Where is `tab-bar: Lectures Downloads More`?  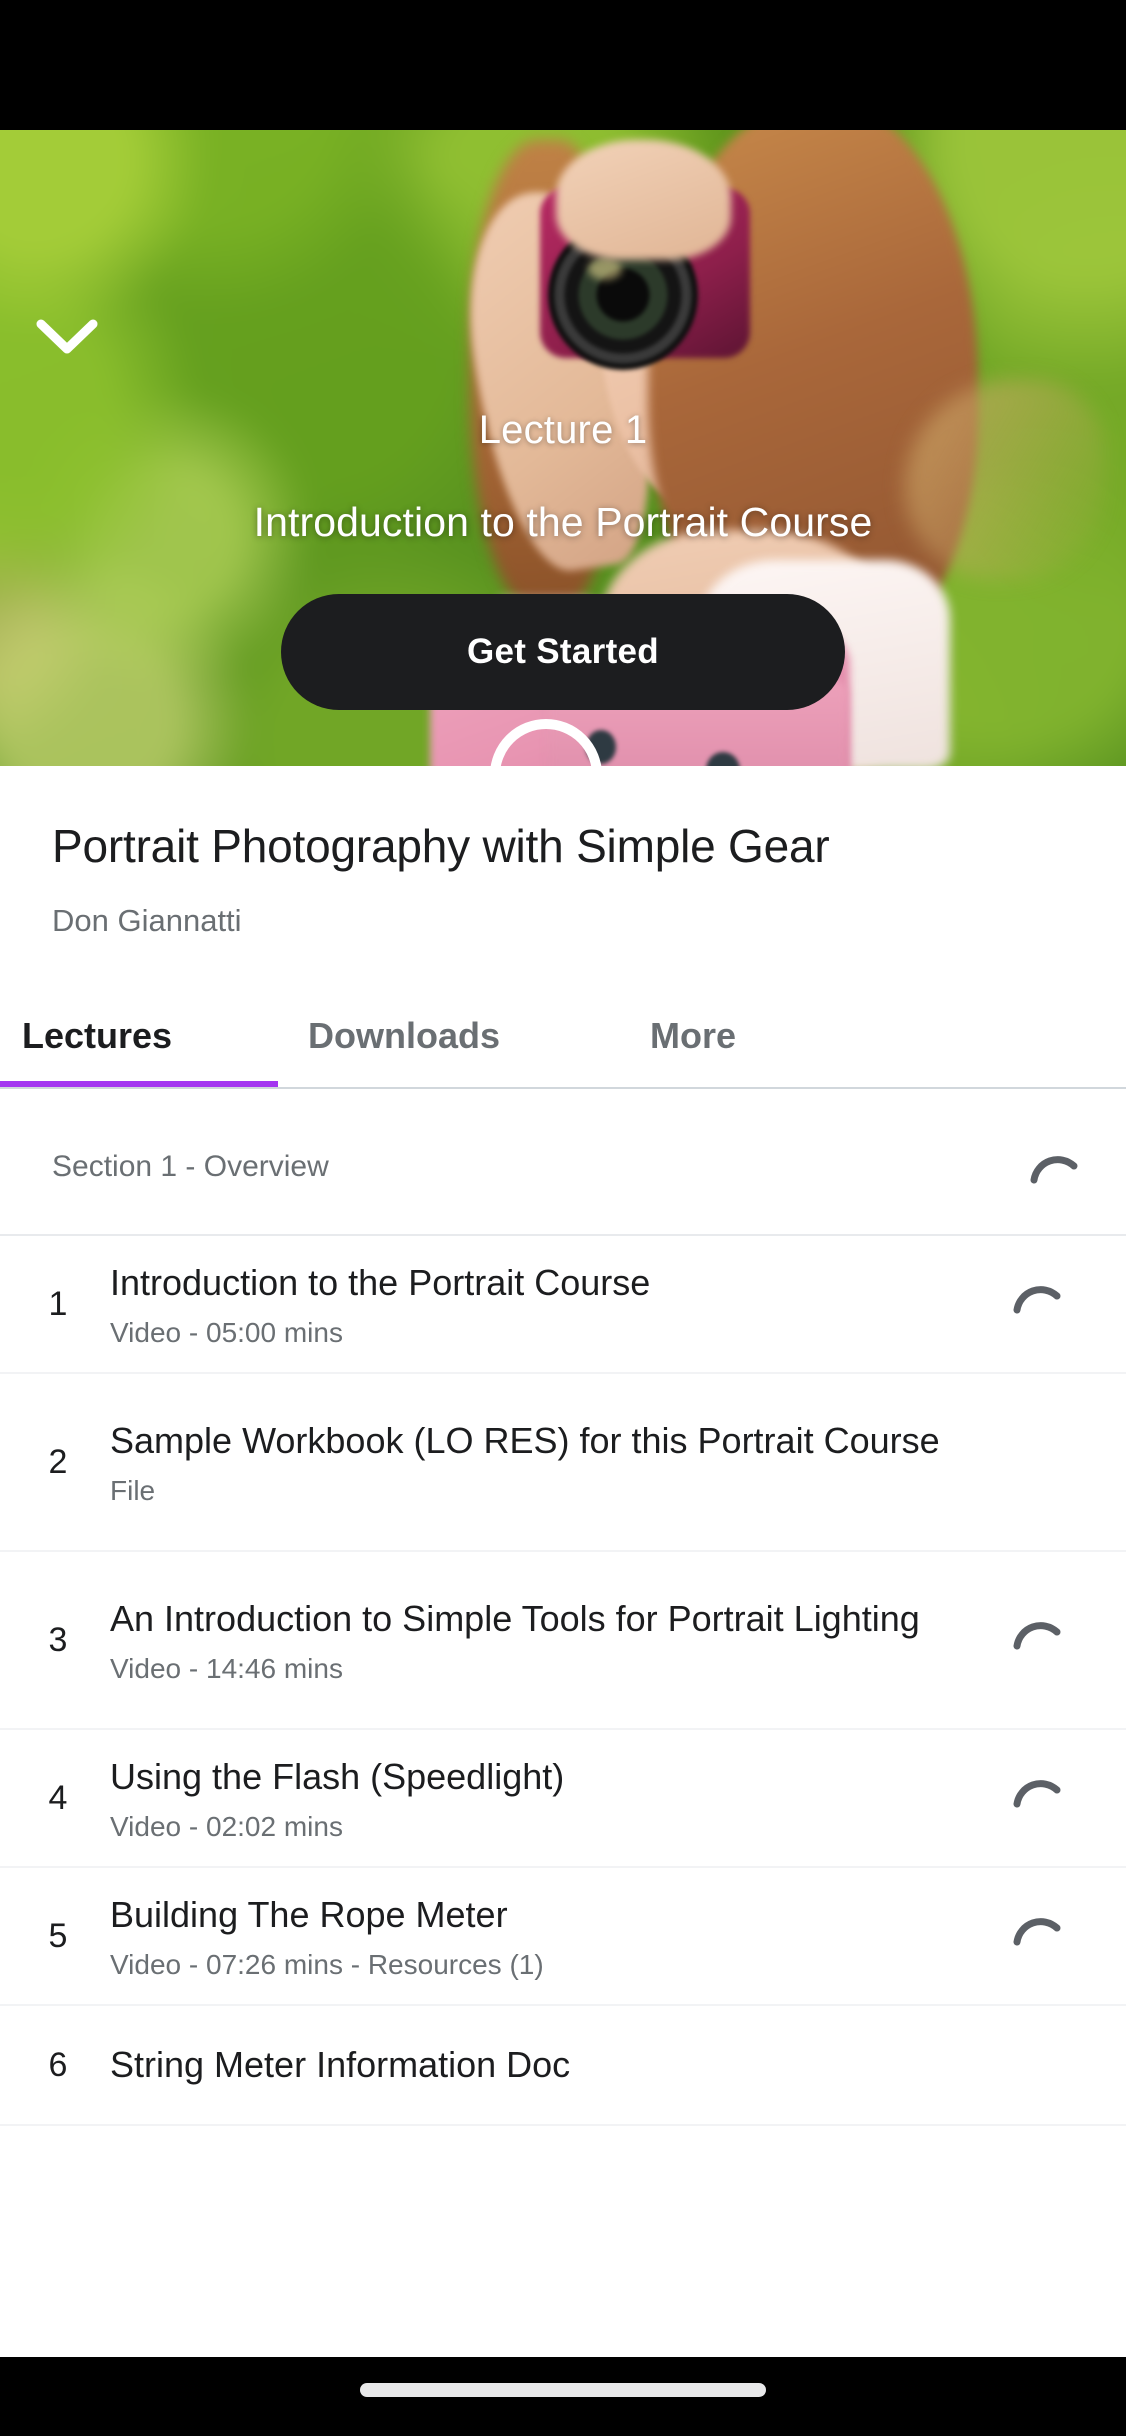
tab-bar: Lectures Downloads More is located at coordinates (563, 1036).